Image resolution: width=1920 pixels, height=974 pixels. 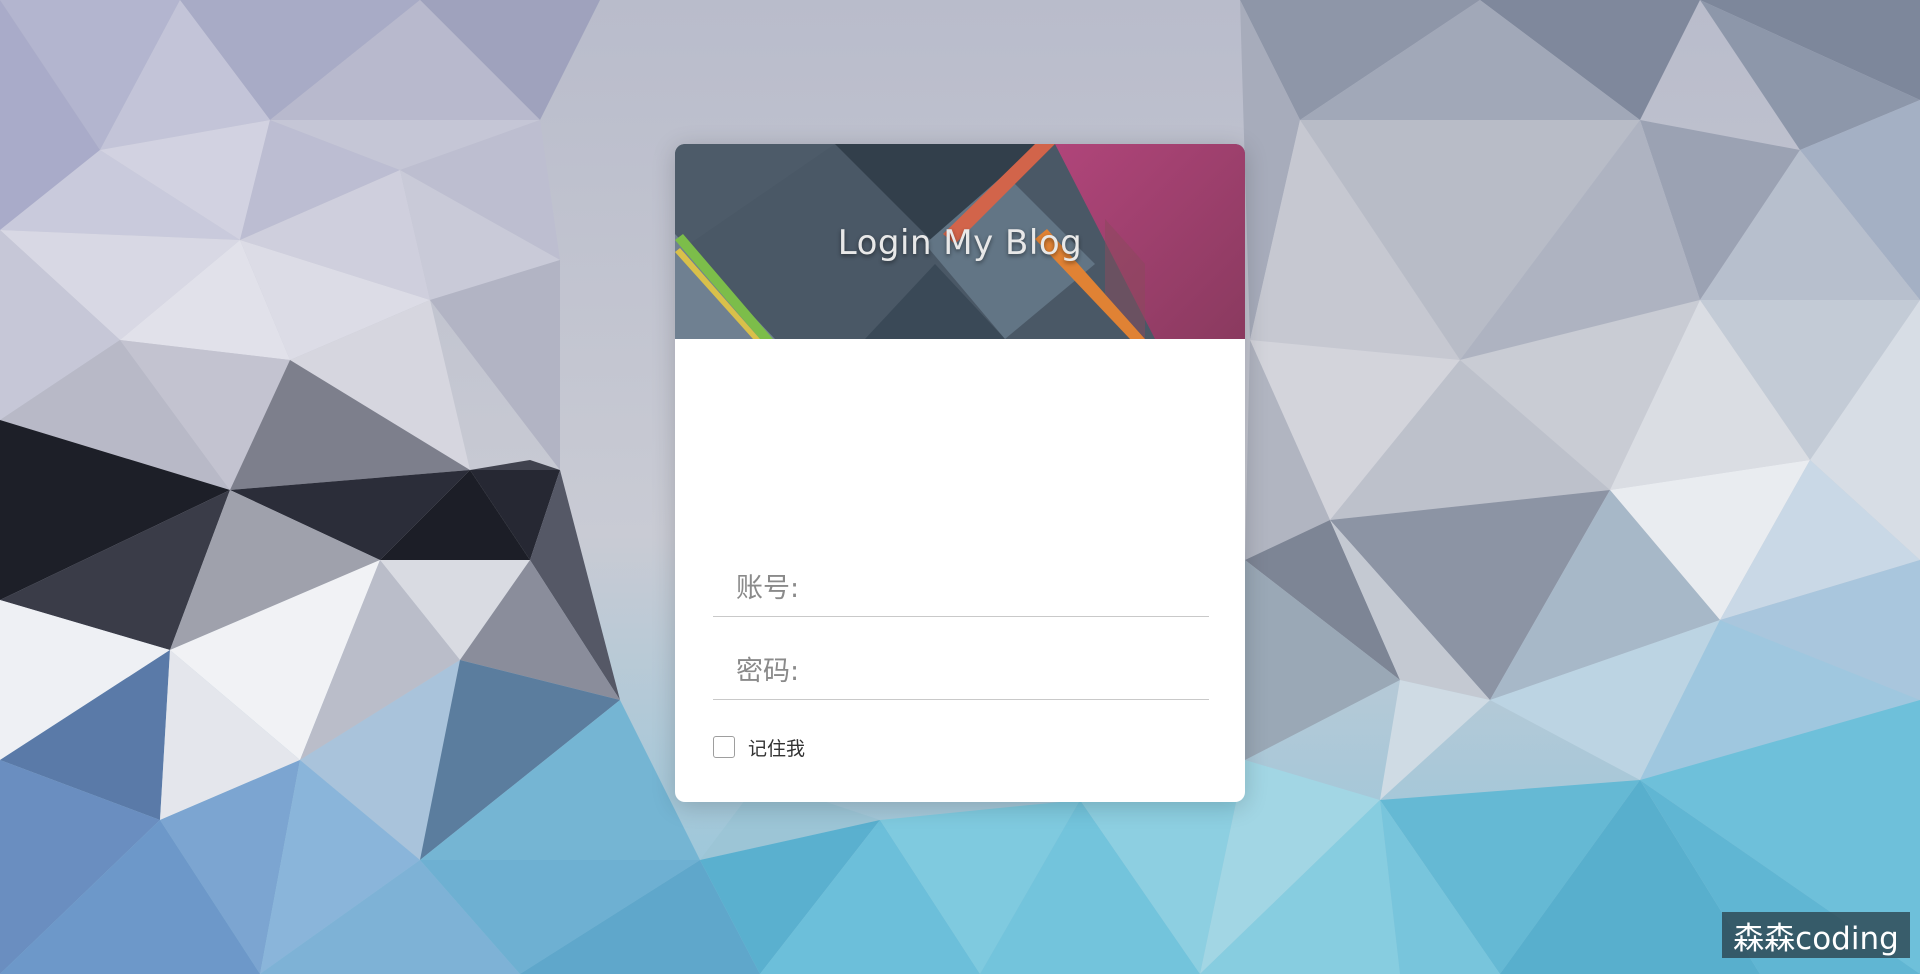 I want to click on remember-me-checkbox, so click(x=724, y=747).